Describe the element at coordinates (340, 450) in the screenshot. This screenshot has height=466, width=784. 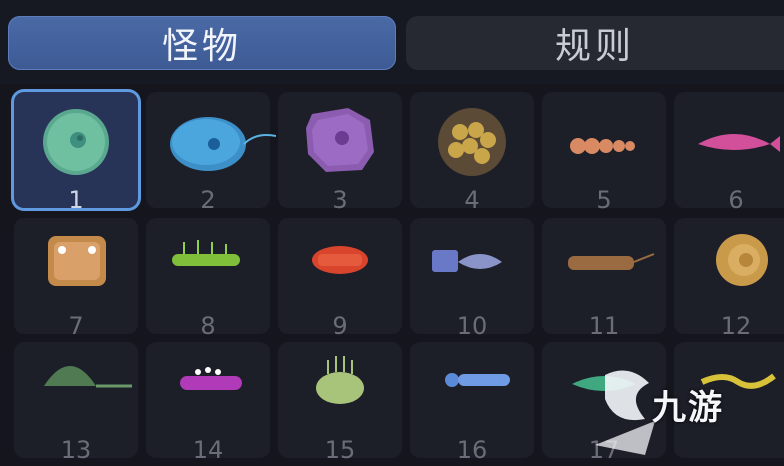
I see `monster-number: 15` at that location.